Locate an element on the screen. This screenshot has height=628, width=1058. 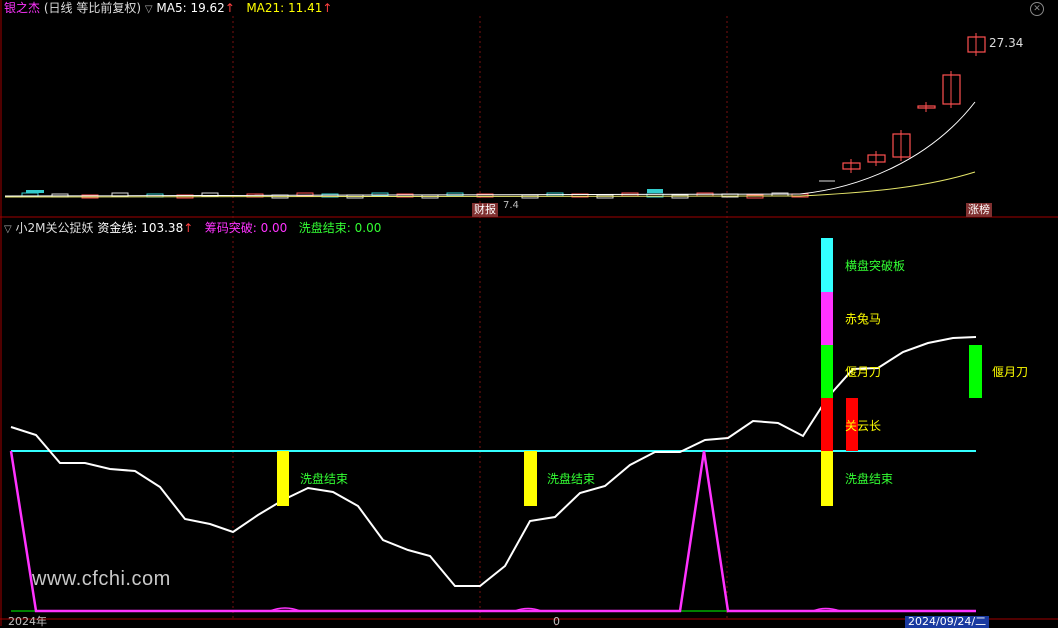
indicator-name: 小2M关公捉妖 is located at coordinates (55, 228).